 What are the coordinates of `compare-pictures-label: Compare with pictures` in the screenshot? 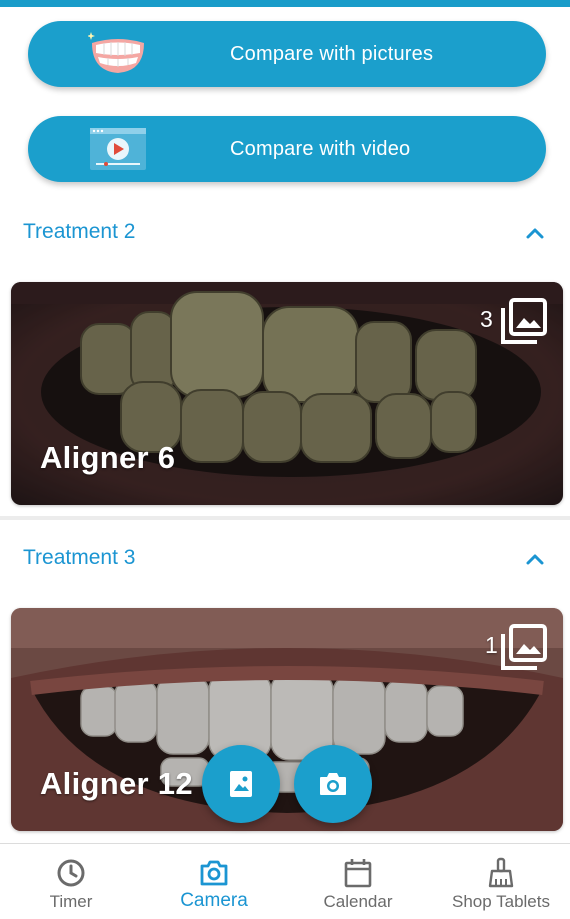 It's located at (332, 54).